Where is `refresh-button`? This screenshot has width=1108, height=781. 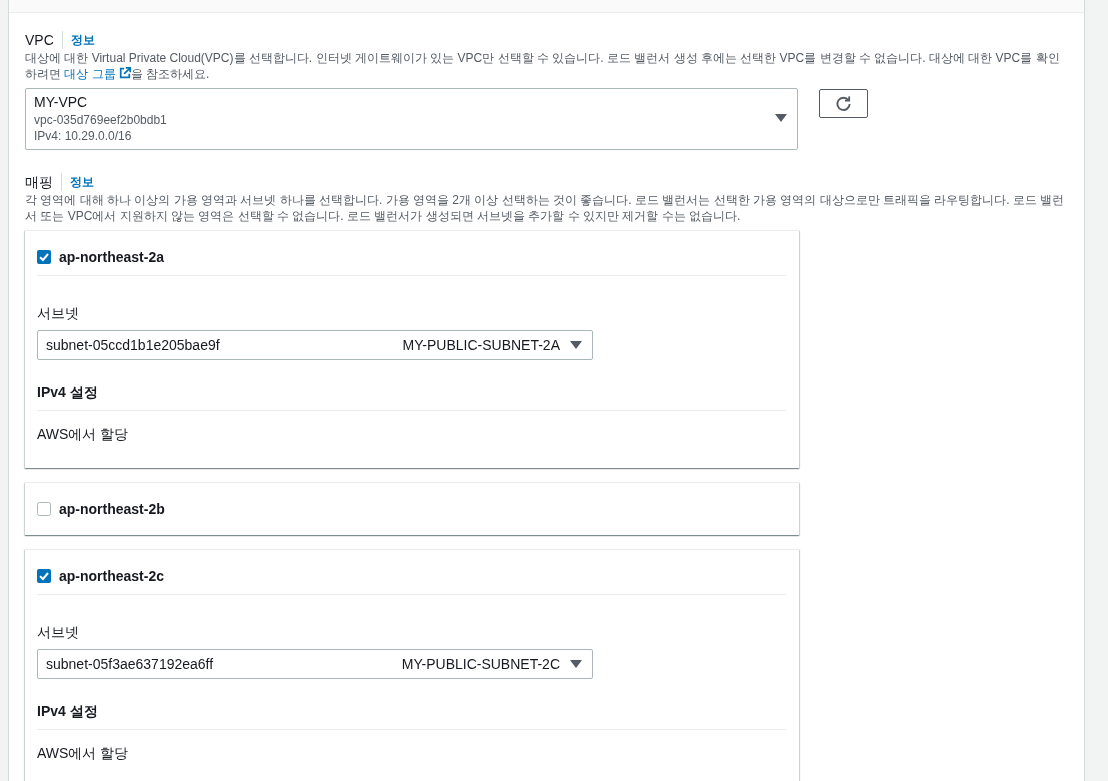 refresh-button is located at coordinates (843, 103).